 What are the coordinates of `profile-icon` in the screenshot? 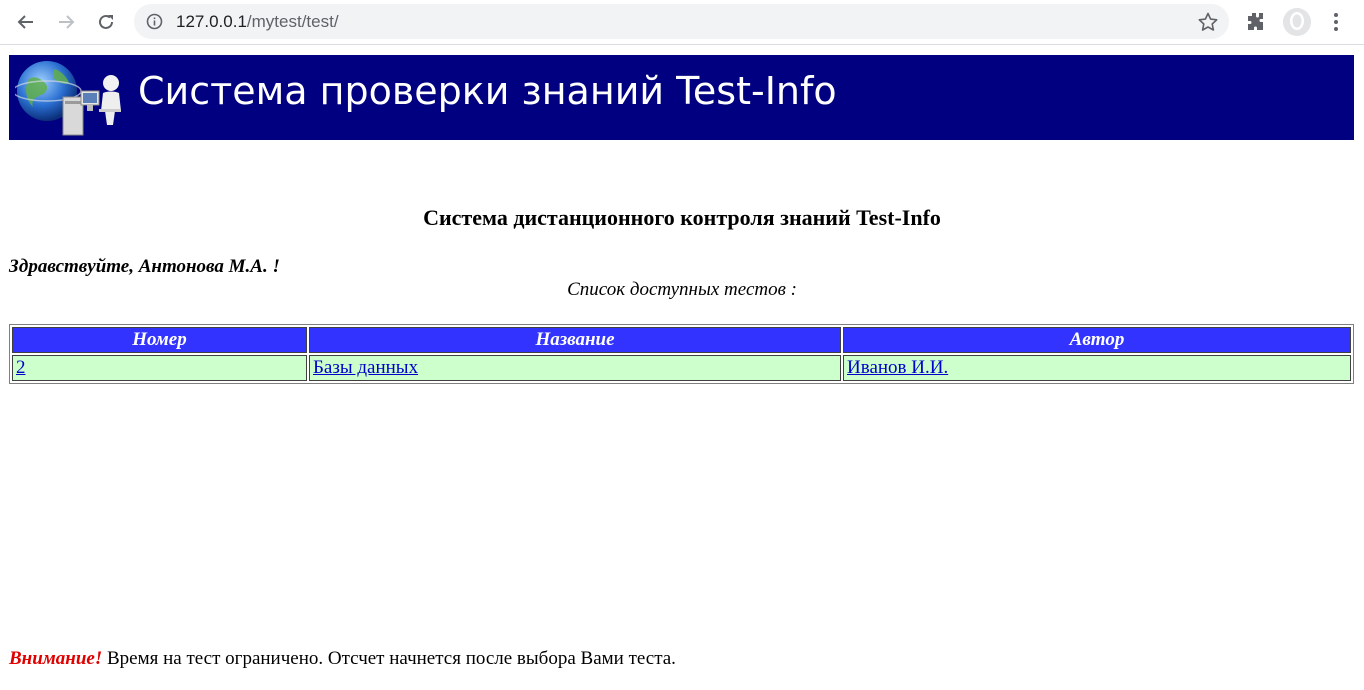 It's located at (1297, 22).